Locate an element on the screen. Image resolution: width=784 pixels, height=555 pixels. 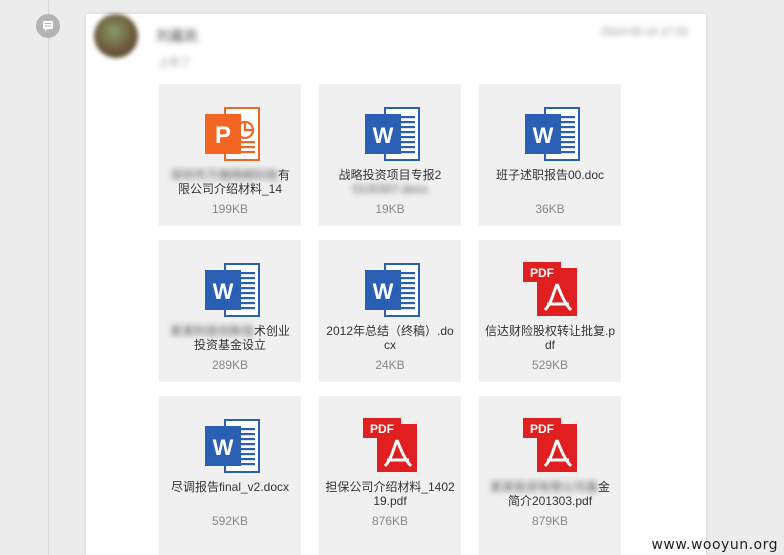
file-name-redacted: 某某科技创新技 is located at coordinates (211, 331).